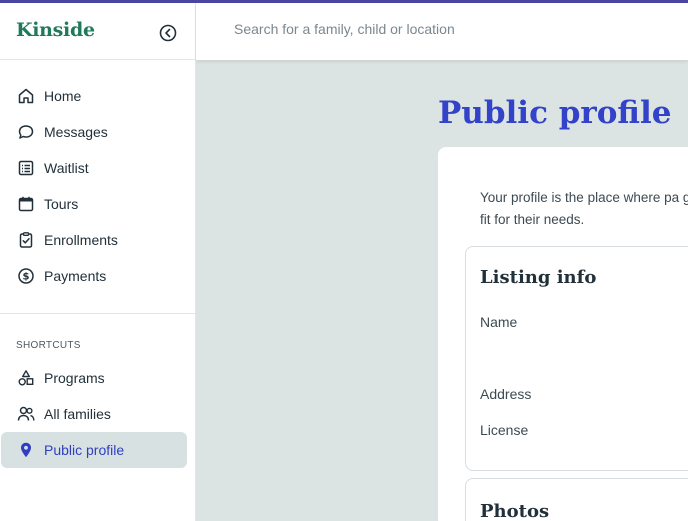 The width and height of the screenshot is (688, 521). Describe the element at coordinates (97, 31) in the screenshot. I see `brand-row: Kinside` at that location.